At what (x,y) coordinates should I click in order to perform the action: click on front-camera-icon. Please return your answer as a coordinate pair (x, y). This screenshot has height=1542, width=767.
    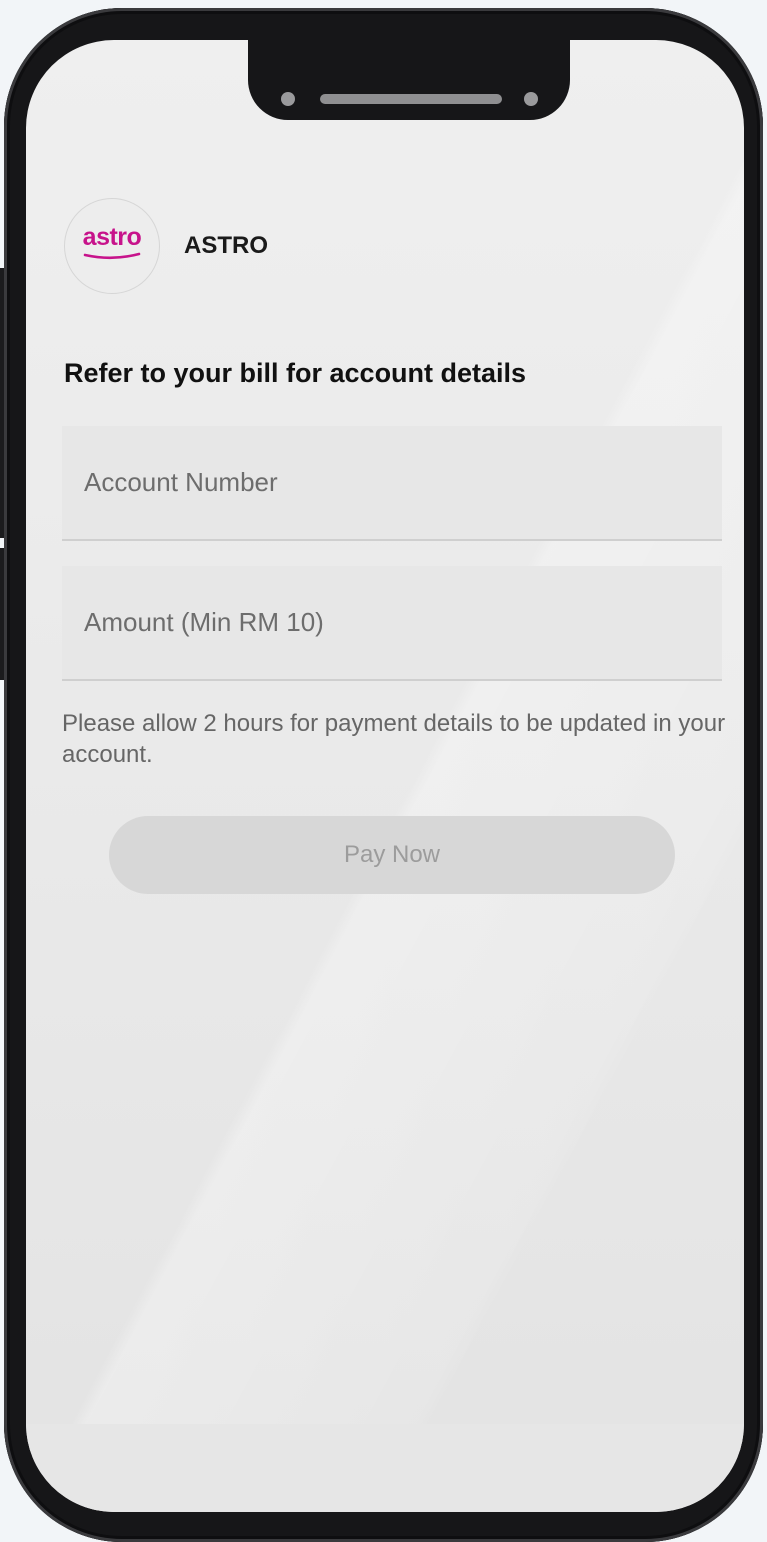
    Looking at the image, I should click on (288, 99).